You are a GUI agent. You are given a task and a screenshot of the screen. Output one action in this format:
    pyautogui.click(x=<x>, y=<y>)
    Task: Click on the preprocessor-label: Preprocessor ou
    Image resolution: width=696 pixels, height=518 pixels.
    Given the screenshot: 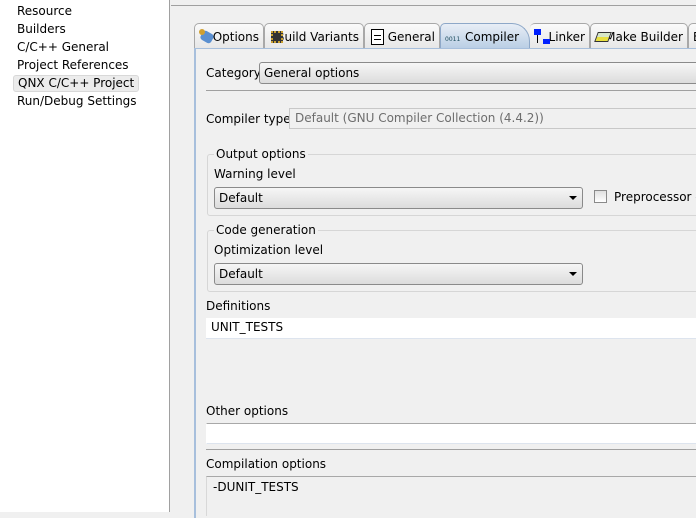 What is the action you would take?
    pyautogui.click(x=655, y=197)
    